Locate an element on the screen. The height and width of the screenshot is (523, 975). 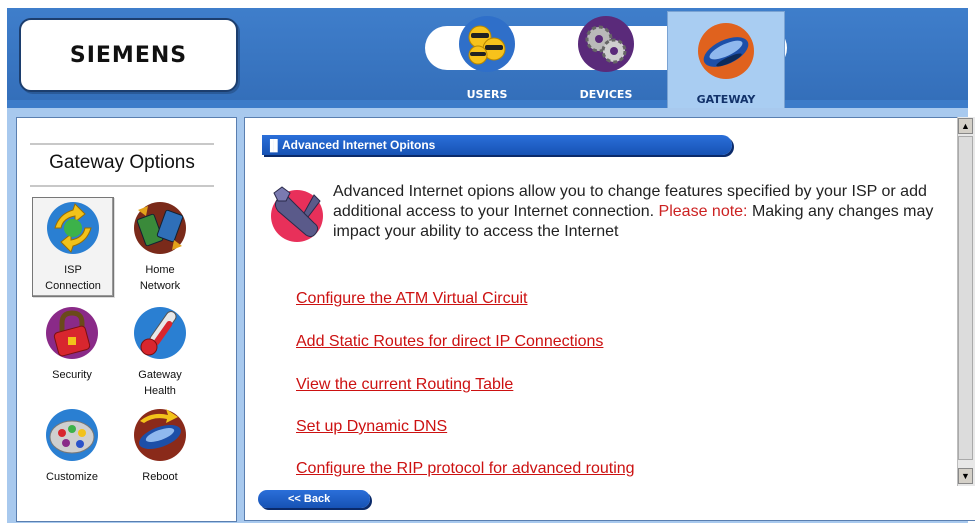
sidebar-item-label-line1: Security is located at coordinates (72, 375).